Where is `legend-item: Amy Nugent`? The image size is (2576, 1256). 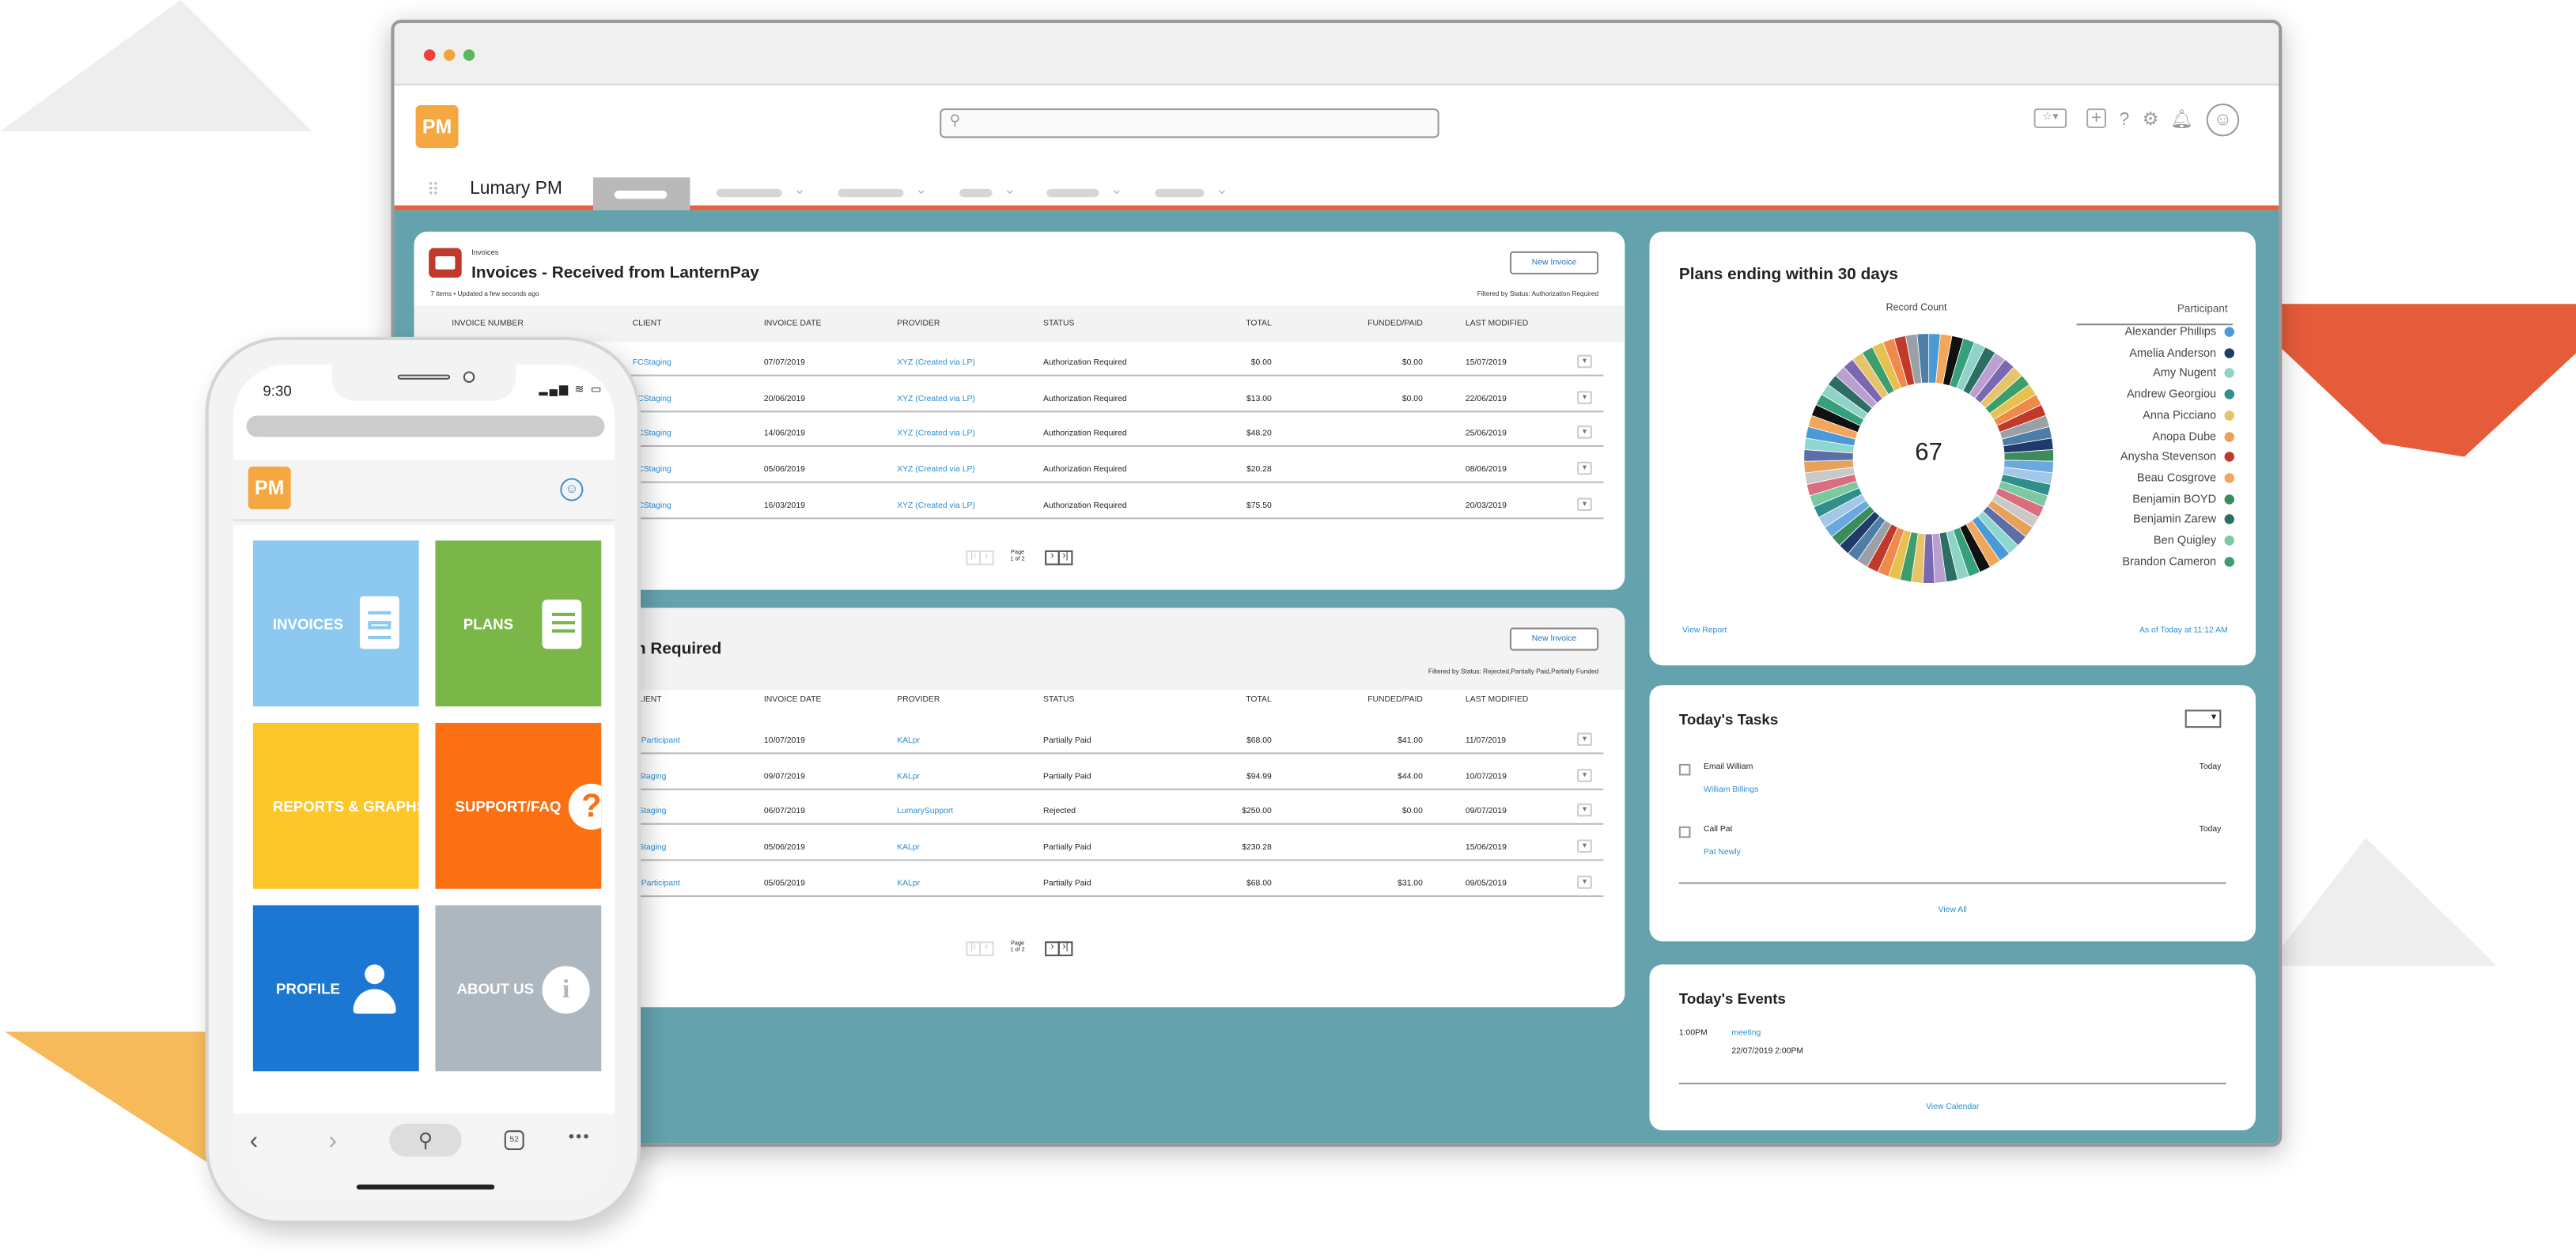
legend-item: Amy Nugent is located at coordinates (2193, 374).